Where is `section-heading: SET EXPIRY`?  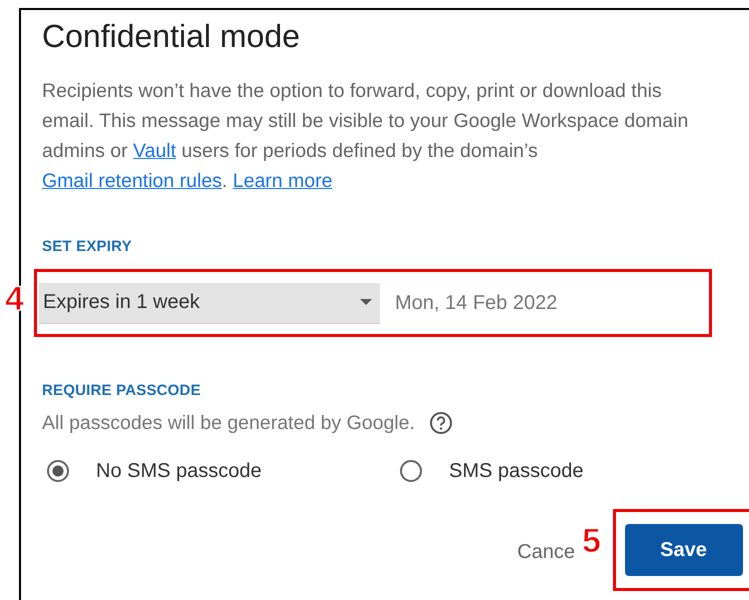
section-heading: SET EXPIRY is located at coordinates (87, 246).